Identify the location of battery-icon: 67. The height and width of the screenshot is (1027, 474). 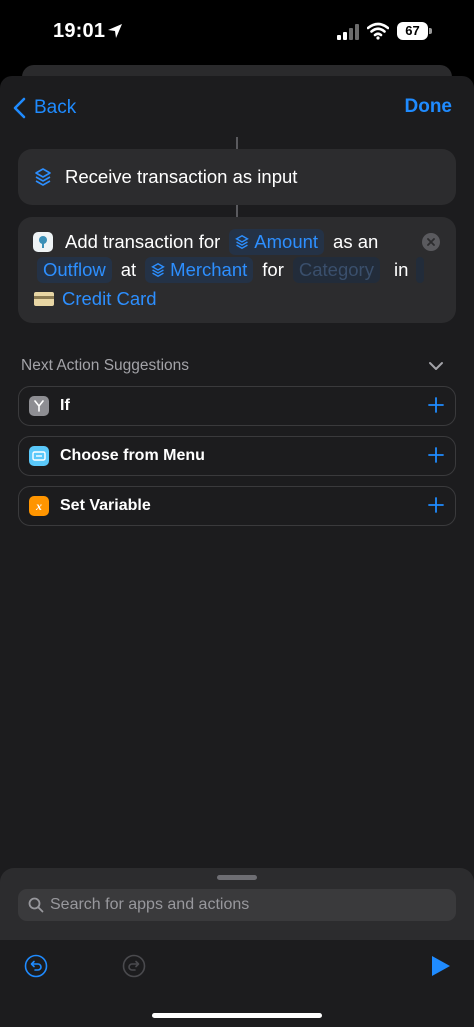
(415, 31).